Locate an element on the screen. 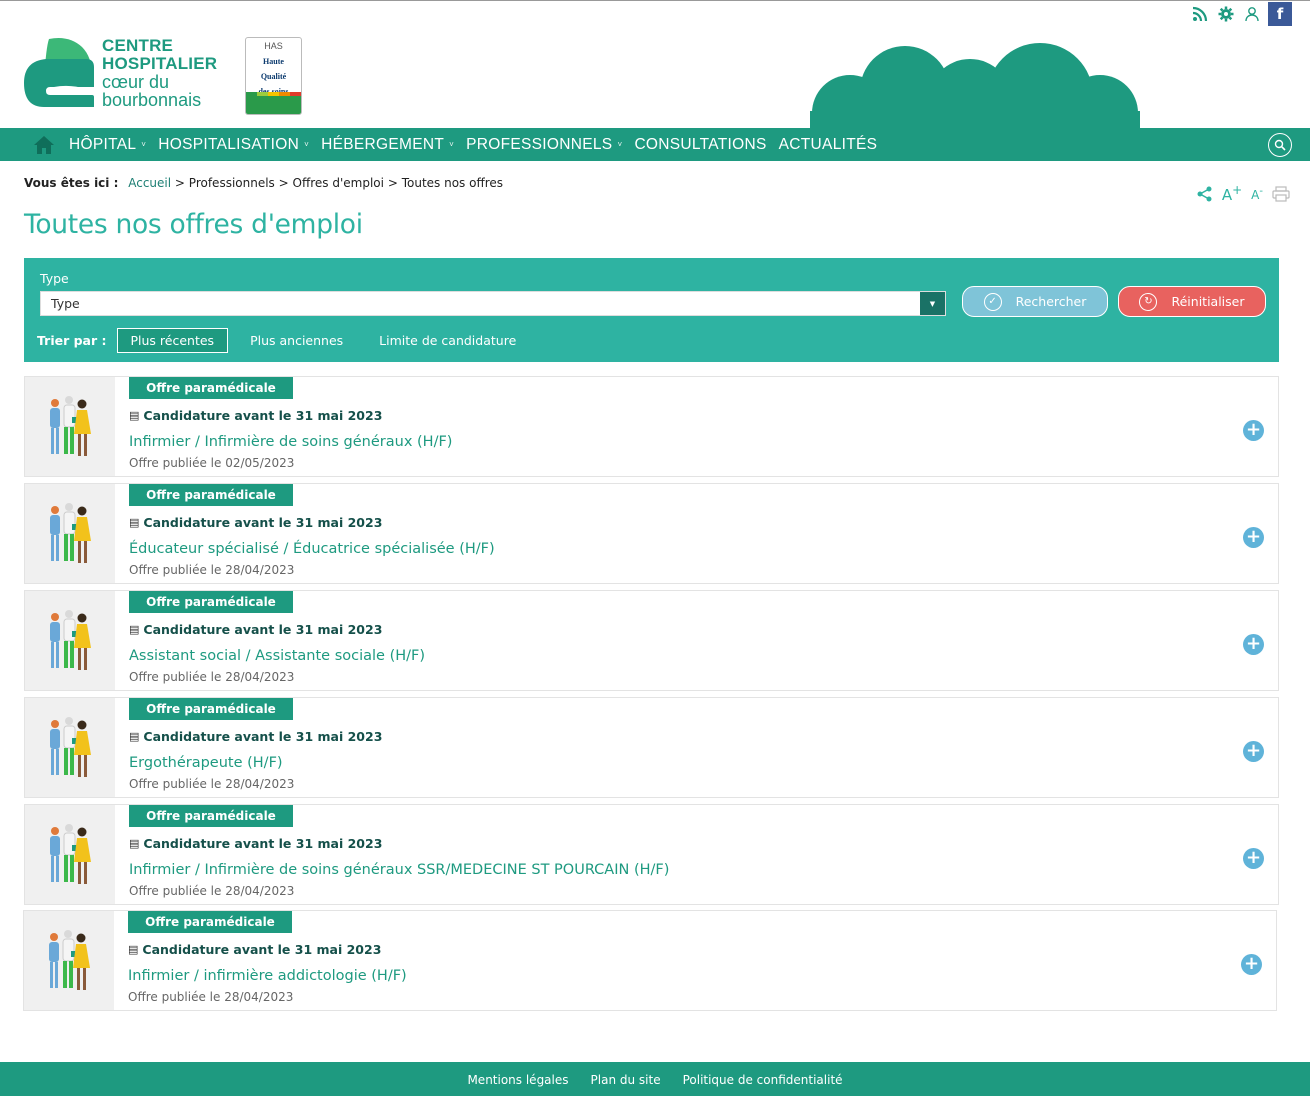 The image size is (1310, 1096). breadcrumb-current: Toutes nos offres is located at coordinates (452, 183).